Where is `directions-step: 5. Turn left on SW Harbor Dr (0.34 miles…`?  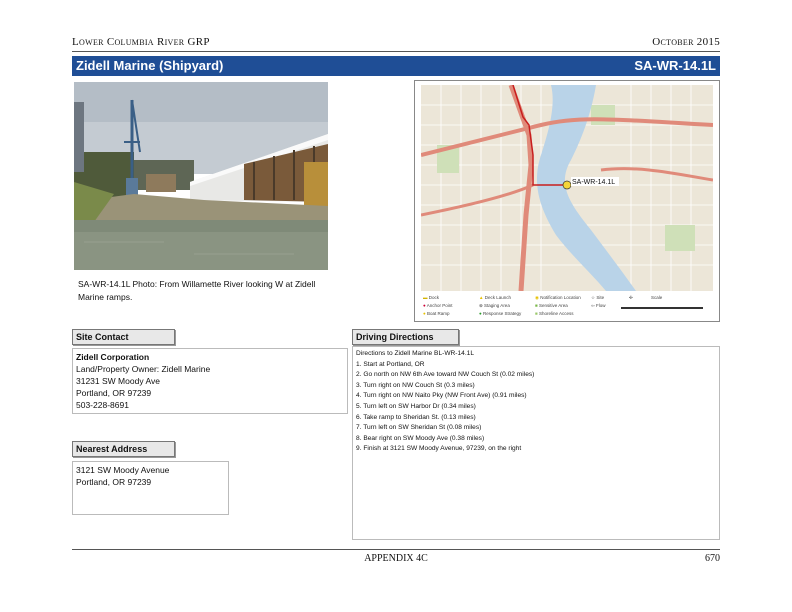
directions-step: 5. Turn left on SW Harbor Dr (0.34 miles… is located at coordinates (416, 406).